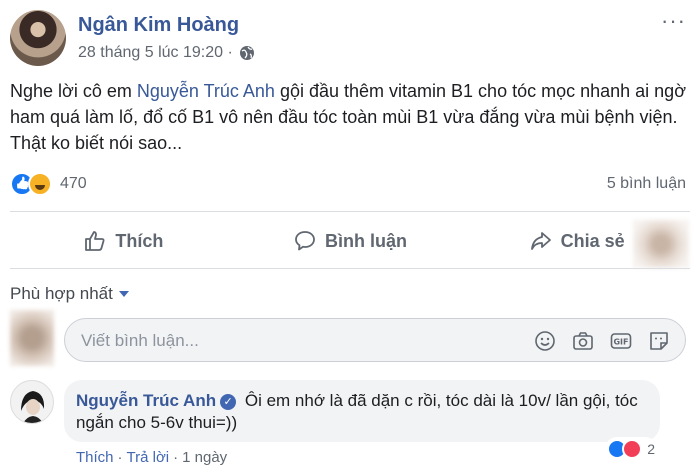 This screenshot has width=699, height=475. What do you see at coordinates (673, 21) in the screenshot?
I see `more-options-button: ···` at bounding box center [673, 21].